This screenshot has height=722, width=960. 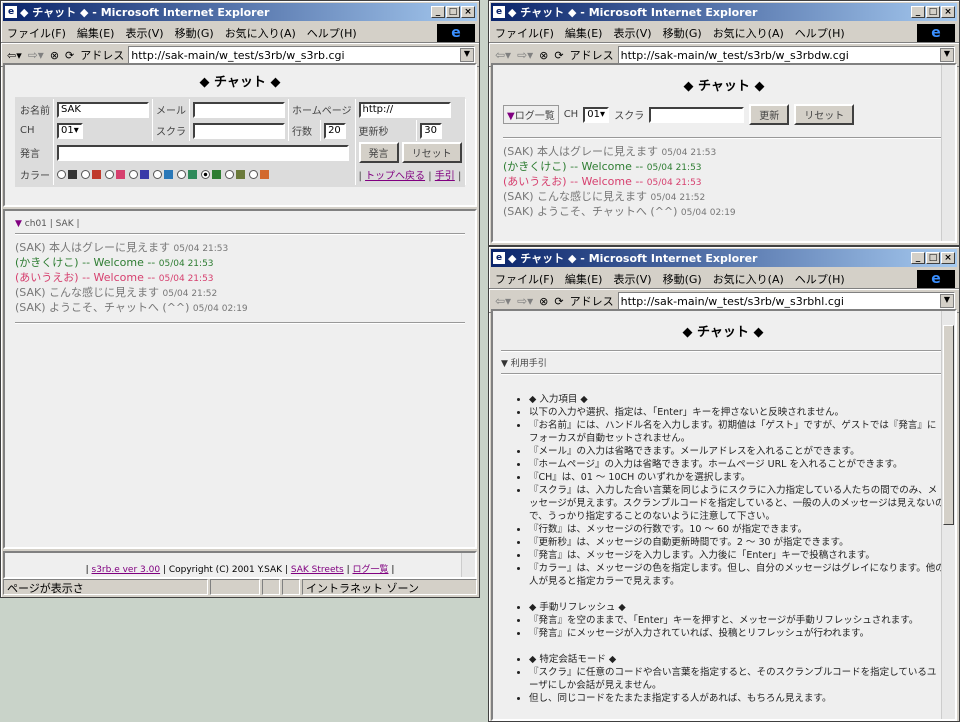 I want to click on sak-streets-link: SAK Streets, so click(x=317, y=570).